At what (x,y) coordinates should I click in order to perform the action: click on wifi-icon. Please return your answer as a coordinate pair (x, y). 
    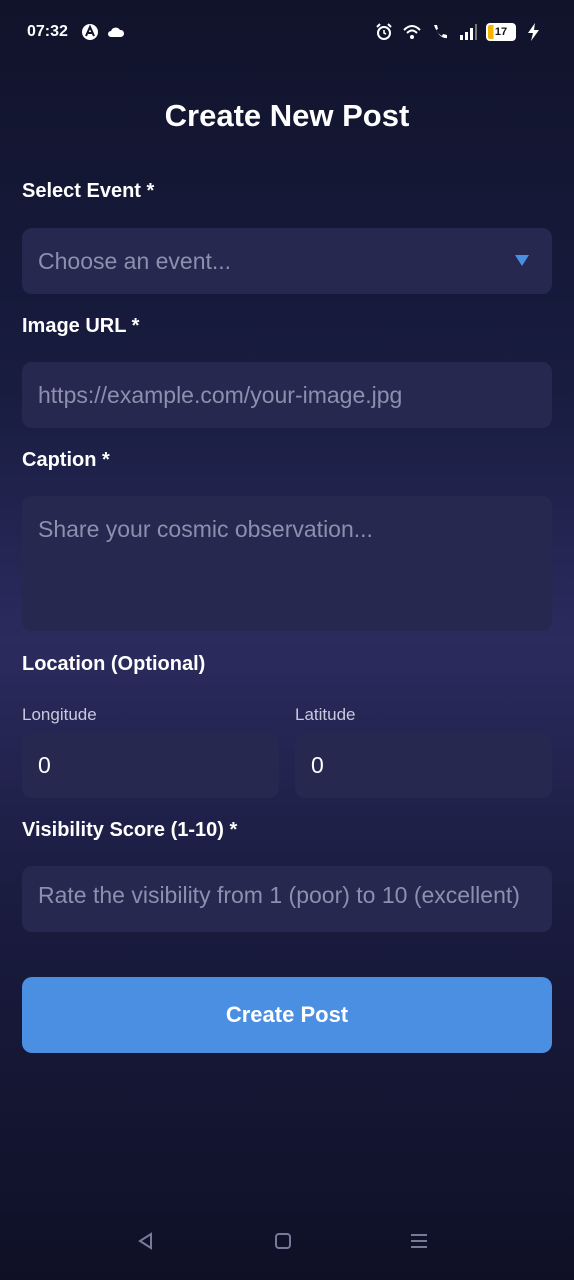
    Looking at the image, I should click on (412, 32).